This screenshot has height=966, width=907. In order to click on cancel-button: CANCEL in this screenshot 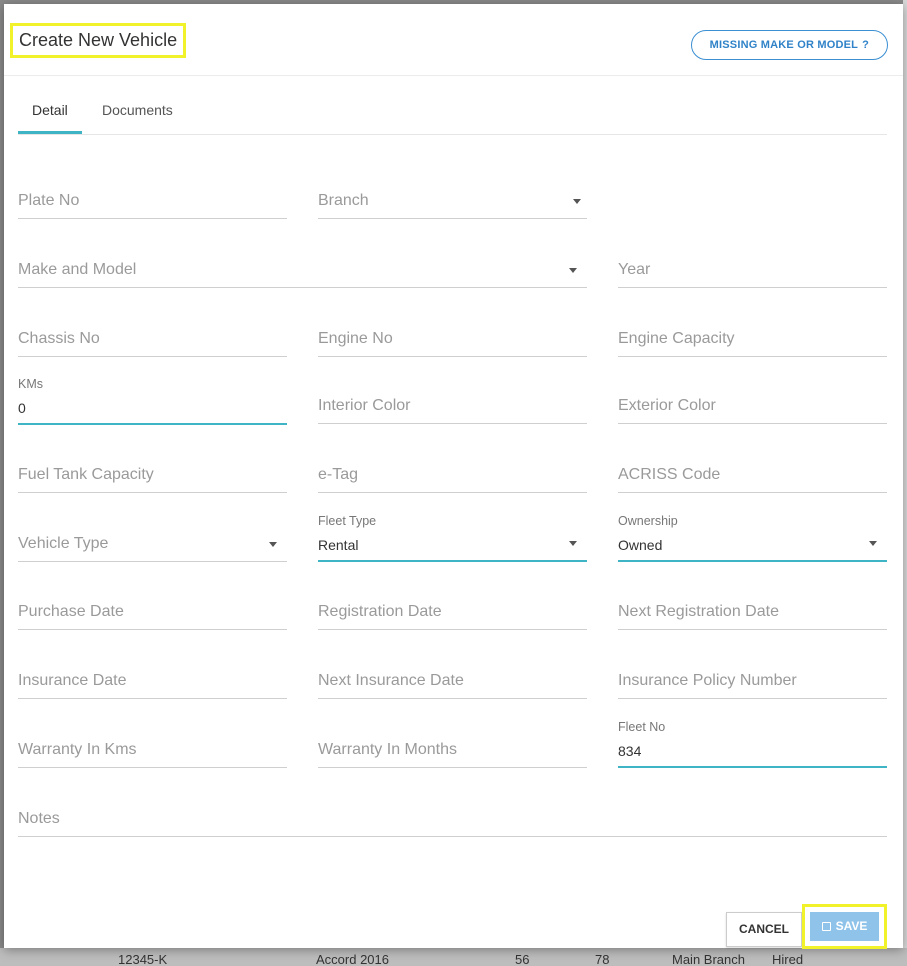, I will do `click(764, 929)`.